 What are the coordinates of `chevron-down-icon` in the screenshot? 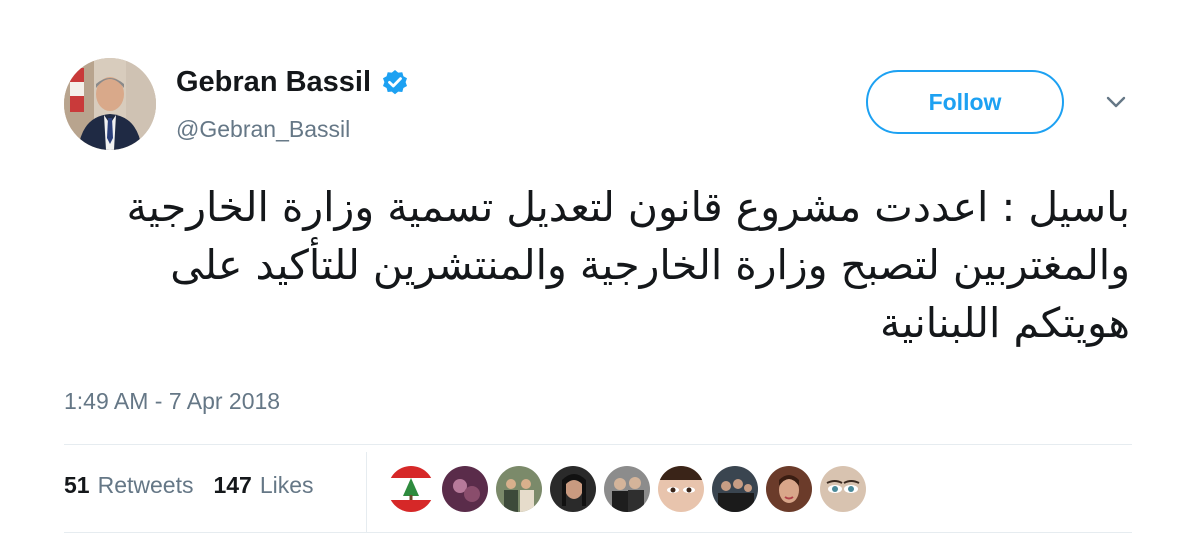 It's located at (1116, 102).